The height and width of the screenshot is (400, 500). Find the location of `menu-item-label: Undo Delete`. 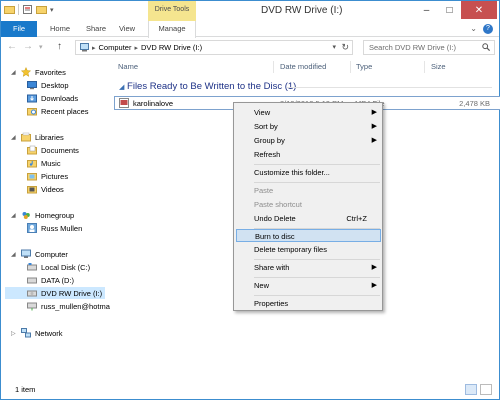

menu-item-label: Undo Delete is located at coordinates (275, 218).